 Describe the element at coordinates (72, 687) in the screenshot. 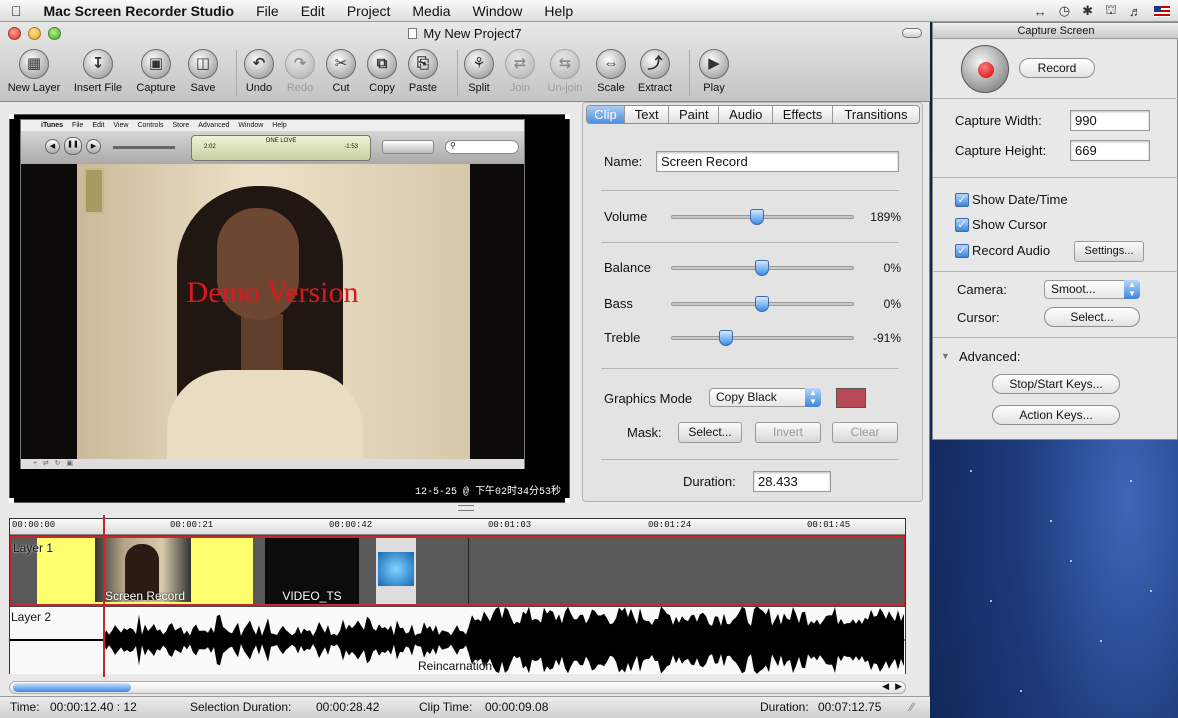

I see `scrollbar-thumb` at that location.